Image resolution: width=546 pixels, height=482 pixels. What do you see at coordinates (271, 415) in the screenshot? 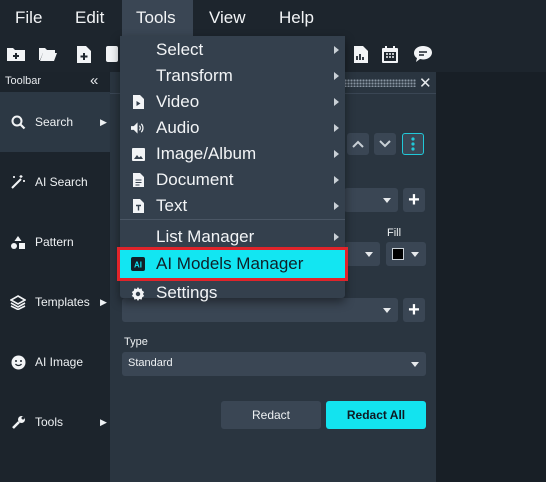
I see `redact-button: Redact` at bounding box center [271, 415].